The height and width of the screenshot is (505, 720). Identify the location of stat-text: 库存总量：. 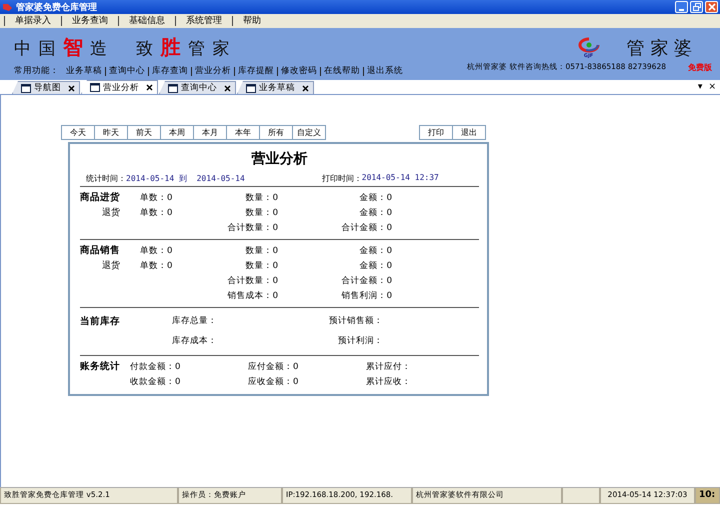
(194, 321).